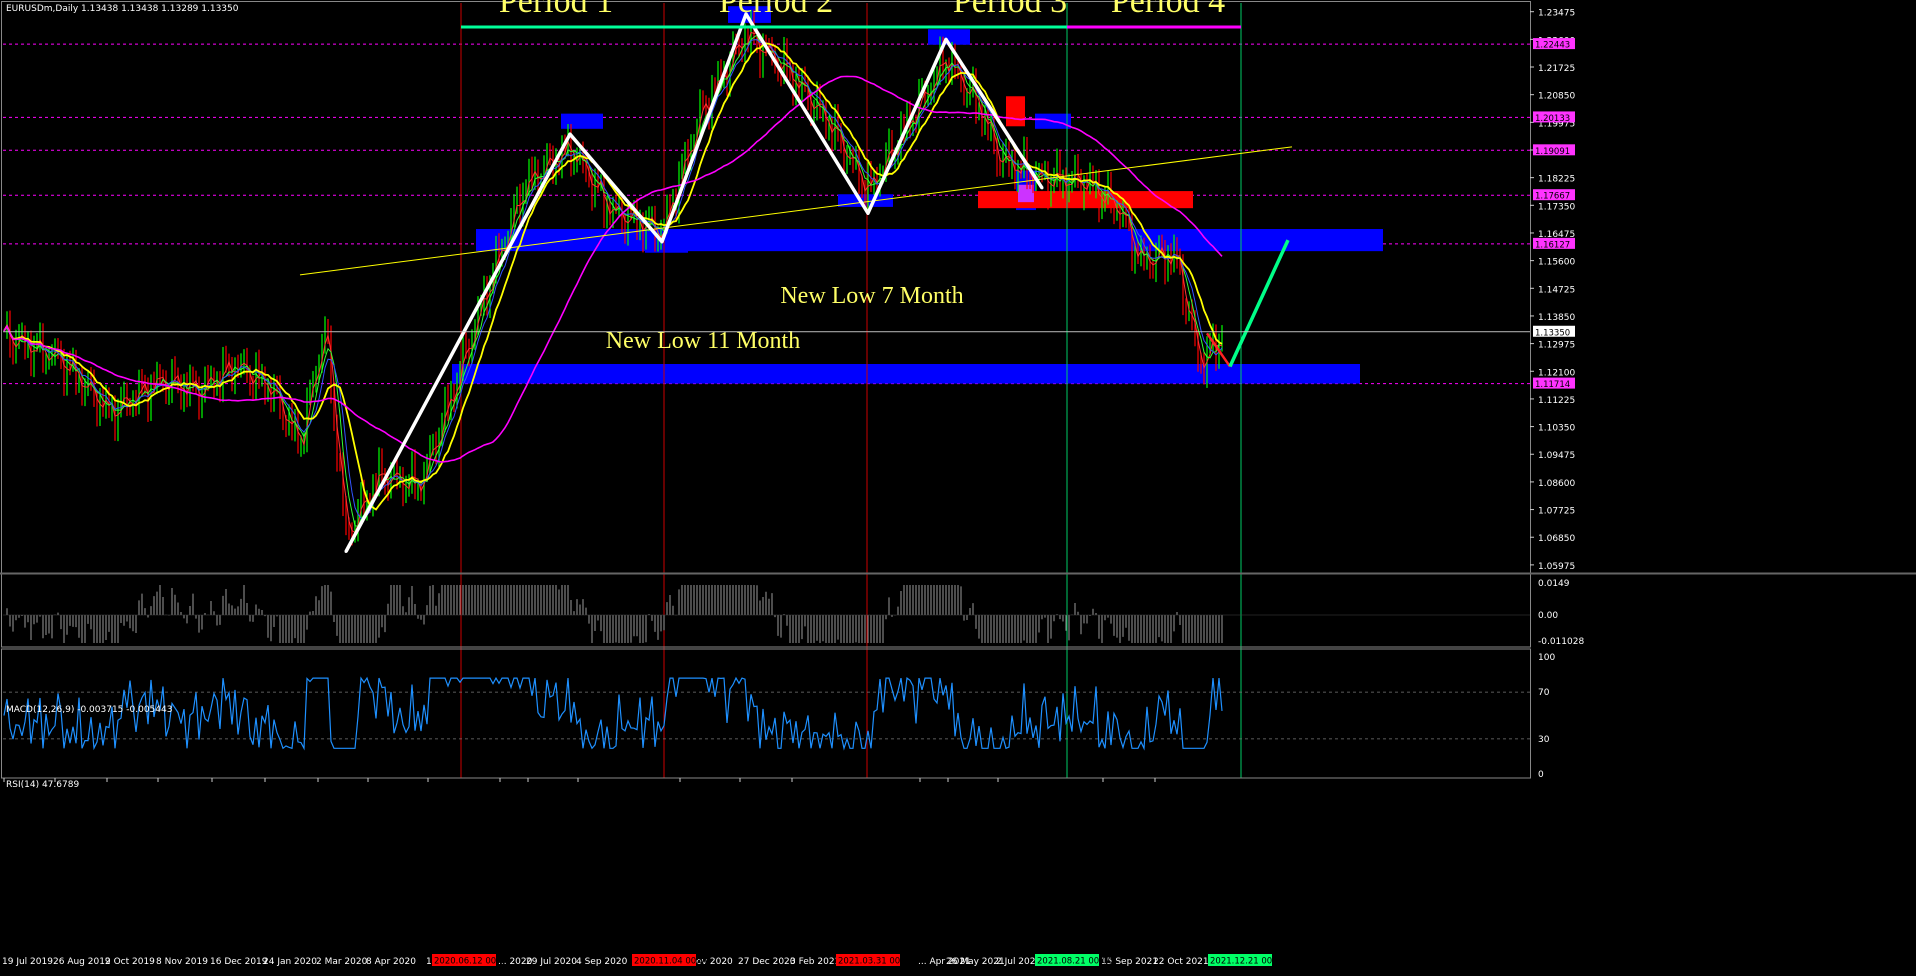 The width and height of the screenshot is (1916, 976). What do you see at coordinates (815, 962) in the screenshot?
I see `date-tick-label: 3 Feb 2021` at bounding box center [815, 962].